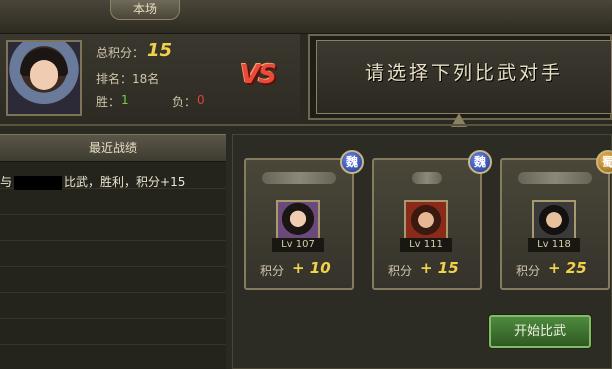 The height and width of the screenshot is (369, 612). Describe the element at coordinates (439, 268) in the screenshot. I see `points-value: + 15` at that location.